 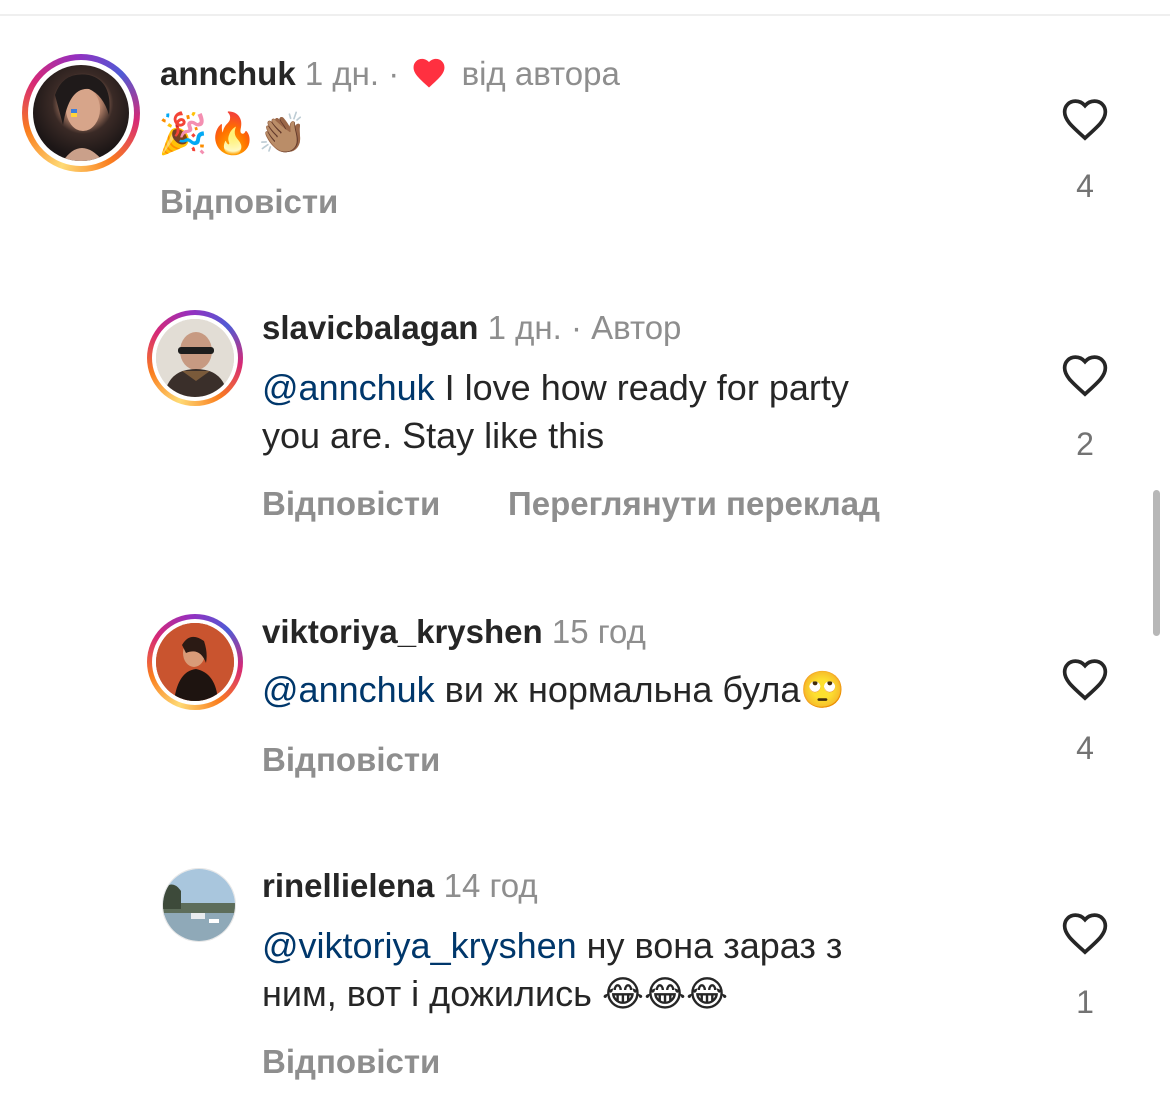 I want to click on author-label: Автор, so click(x=636, y=327).